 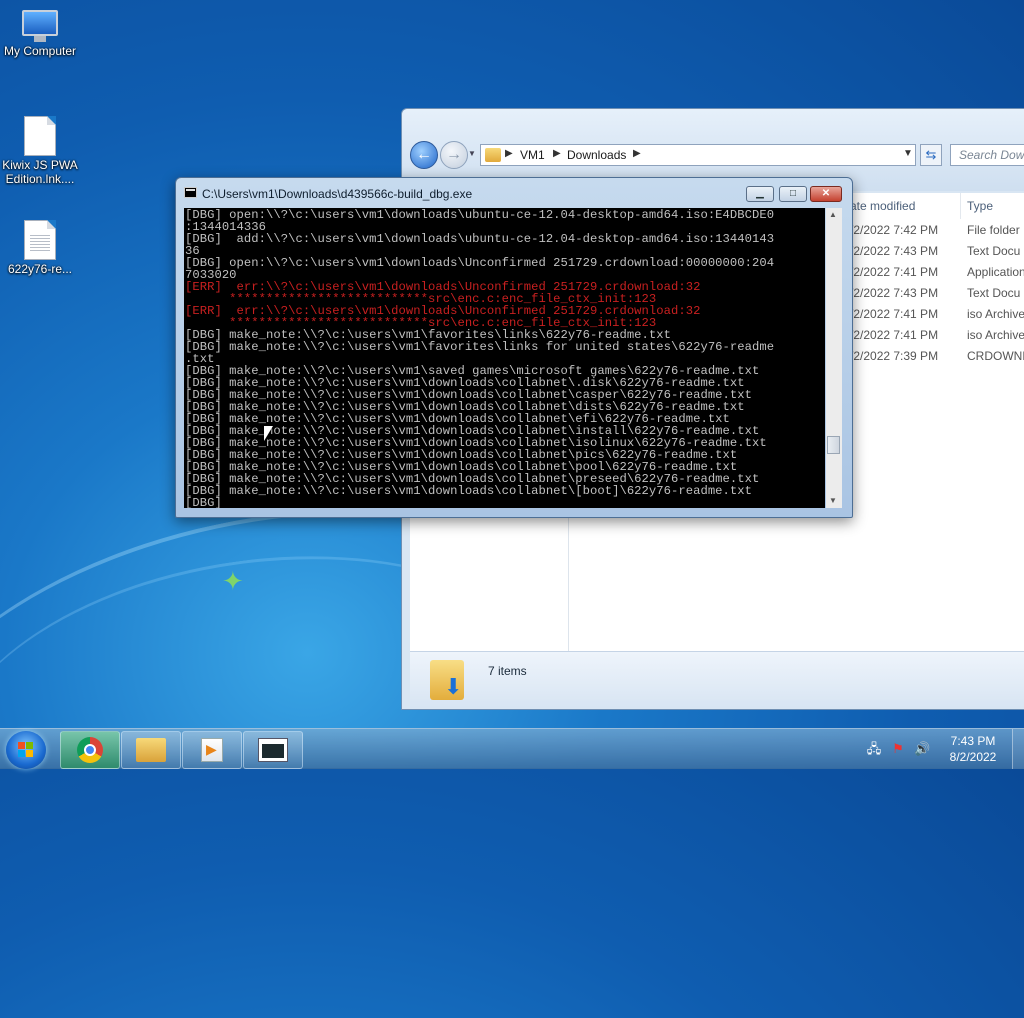 I want to click on search-input: Search Downl, so click(x=987, y=155).